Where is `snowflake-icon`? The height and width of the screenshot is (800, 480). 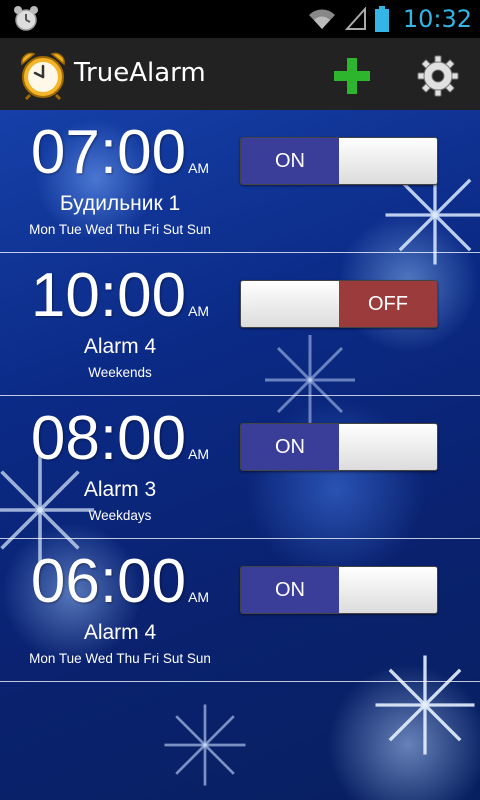 snowflake-icon is located at coordinates (205, 745).